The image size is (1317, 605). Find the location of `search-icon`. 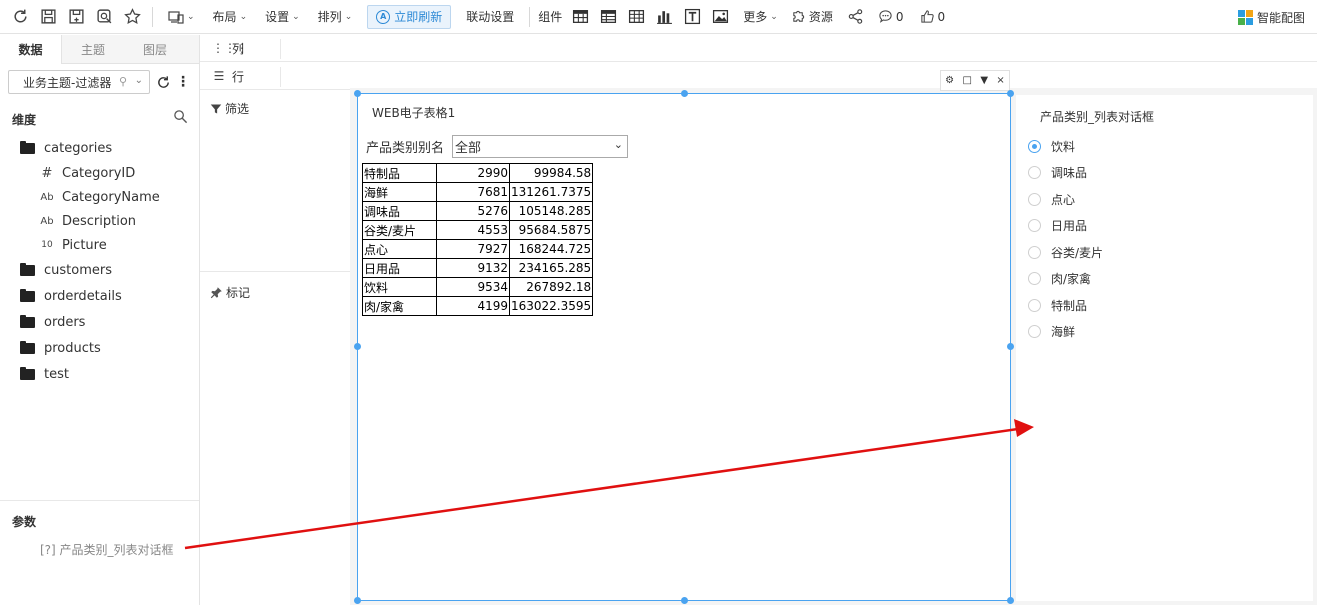

search-icon is located at coordinates (181, 117).